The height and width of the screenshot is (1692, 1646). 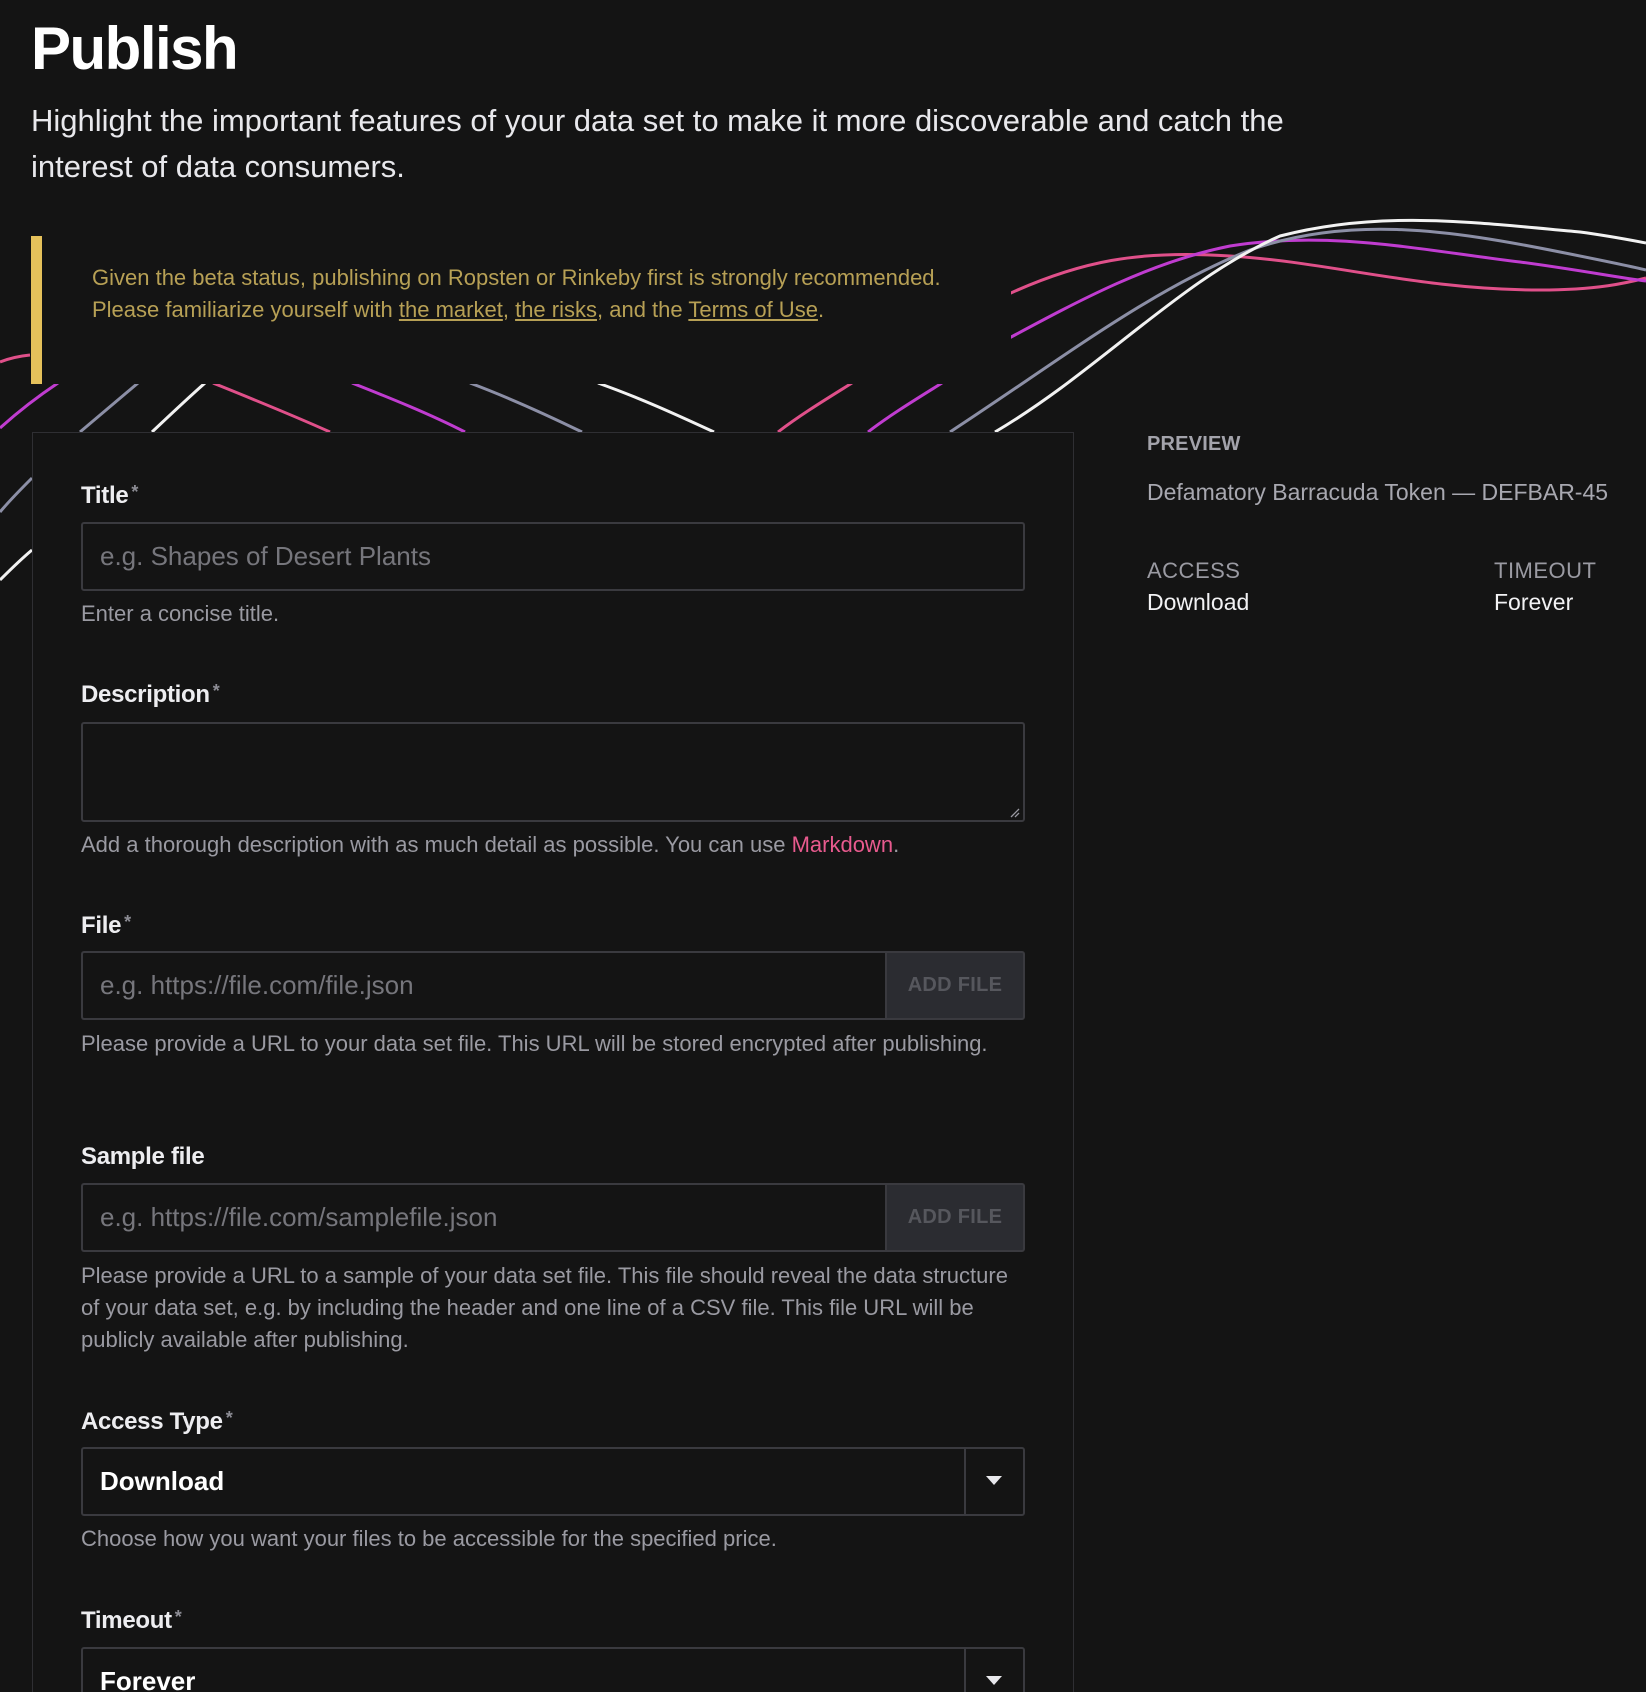 What do you see at coordinates (753, 309) in the screenshot?
I see `terms-of-use-link: Terms of Use` at bounding box center [753, 309].